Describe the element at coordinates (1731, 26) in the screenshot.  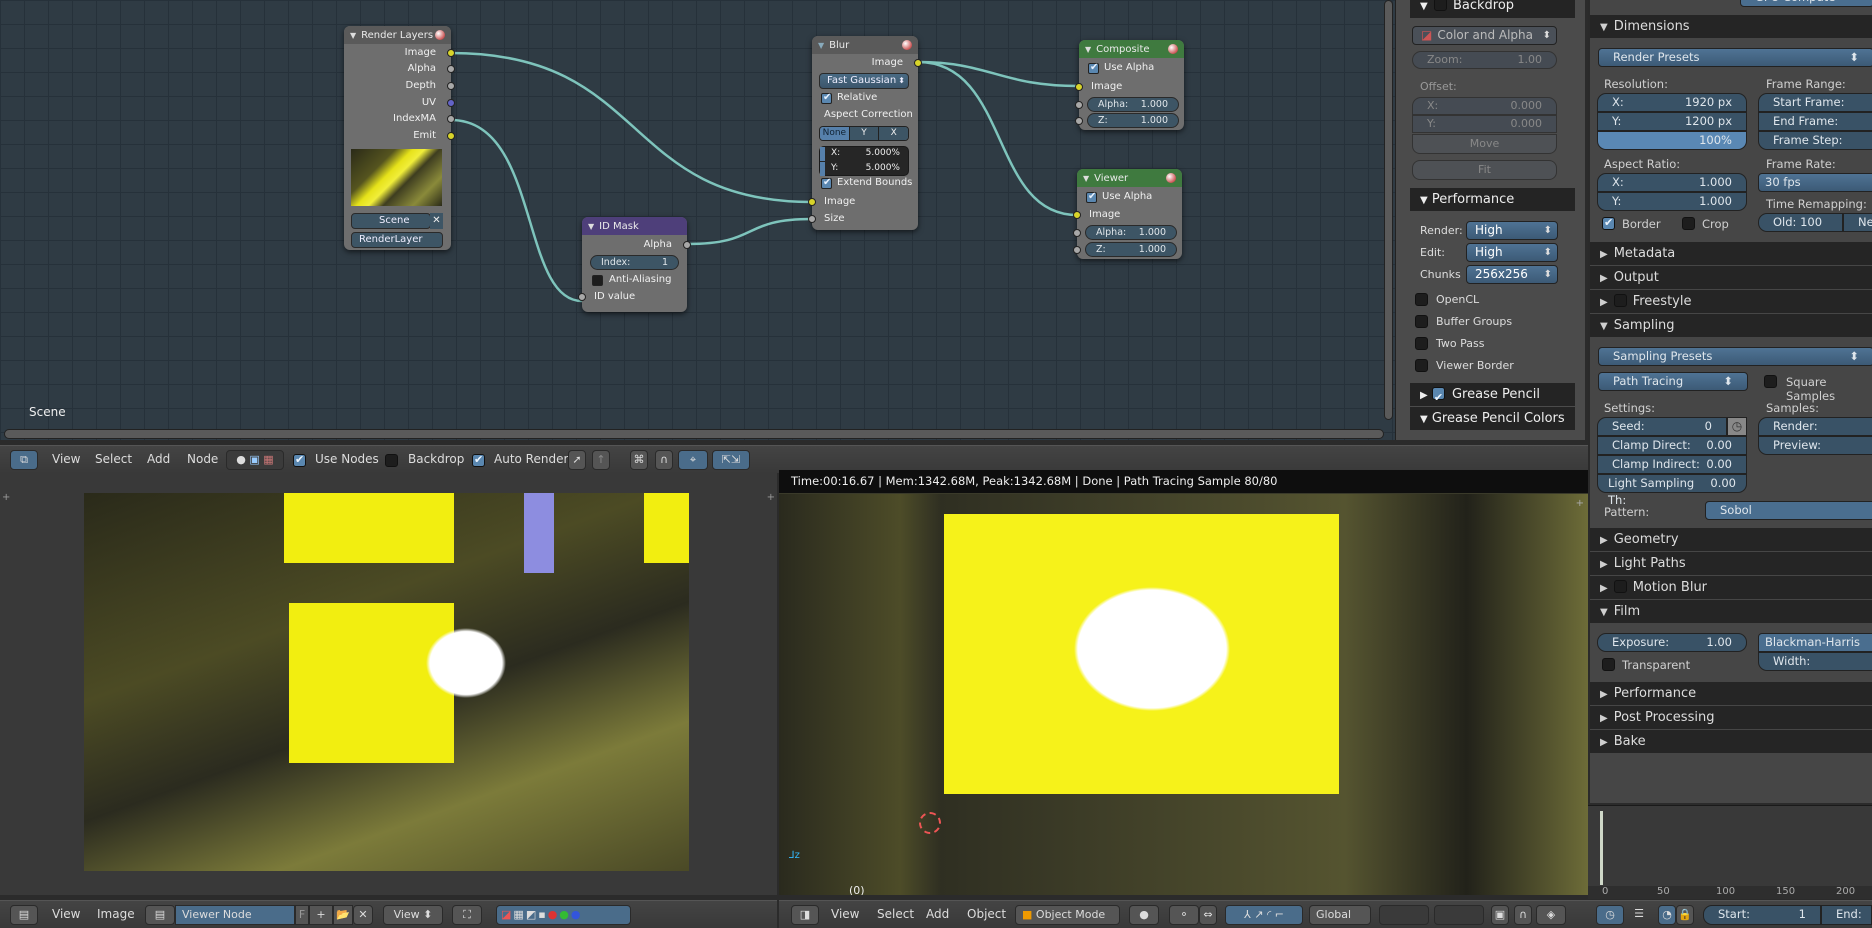
I see `dimensions-header: ▼ Dimensions` at that location.